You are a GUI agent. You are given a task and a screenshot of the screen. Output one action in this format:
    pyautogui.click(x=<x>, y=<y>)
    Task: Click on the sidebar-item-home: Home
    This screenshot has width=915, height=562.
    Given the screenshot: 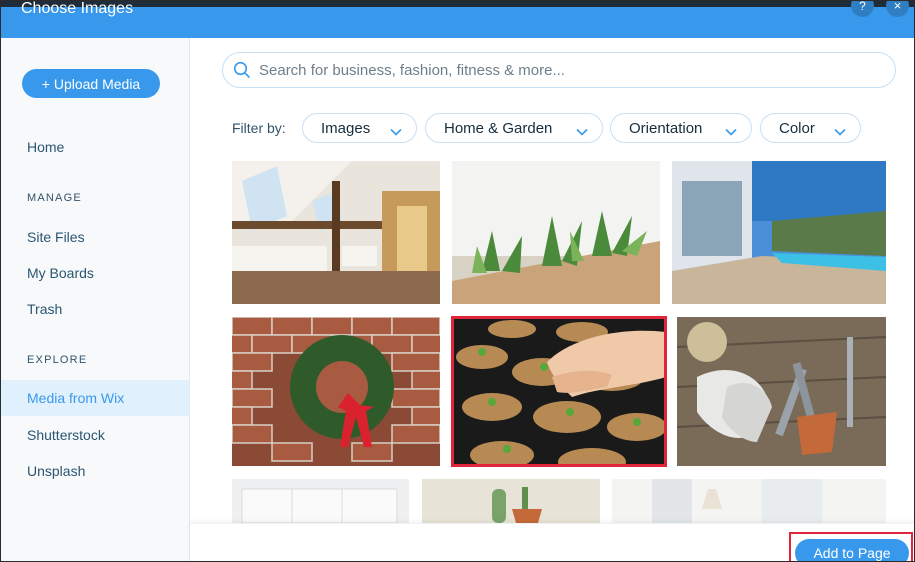 What is the action you would take?
    pyautogui.click(x=45, y=147)
    